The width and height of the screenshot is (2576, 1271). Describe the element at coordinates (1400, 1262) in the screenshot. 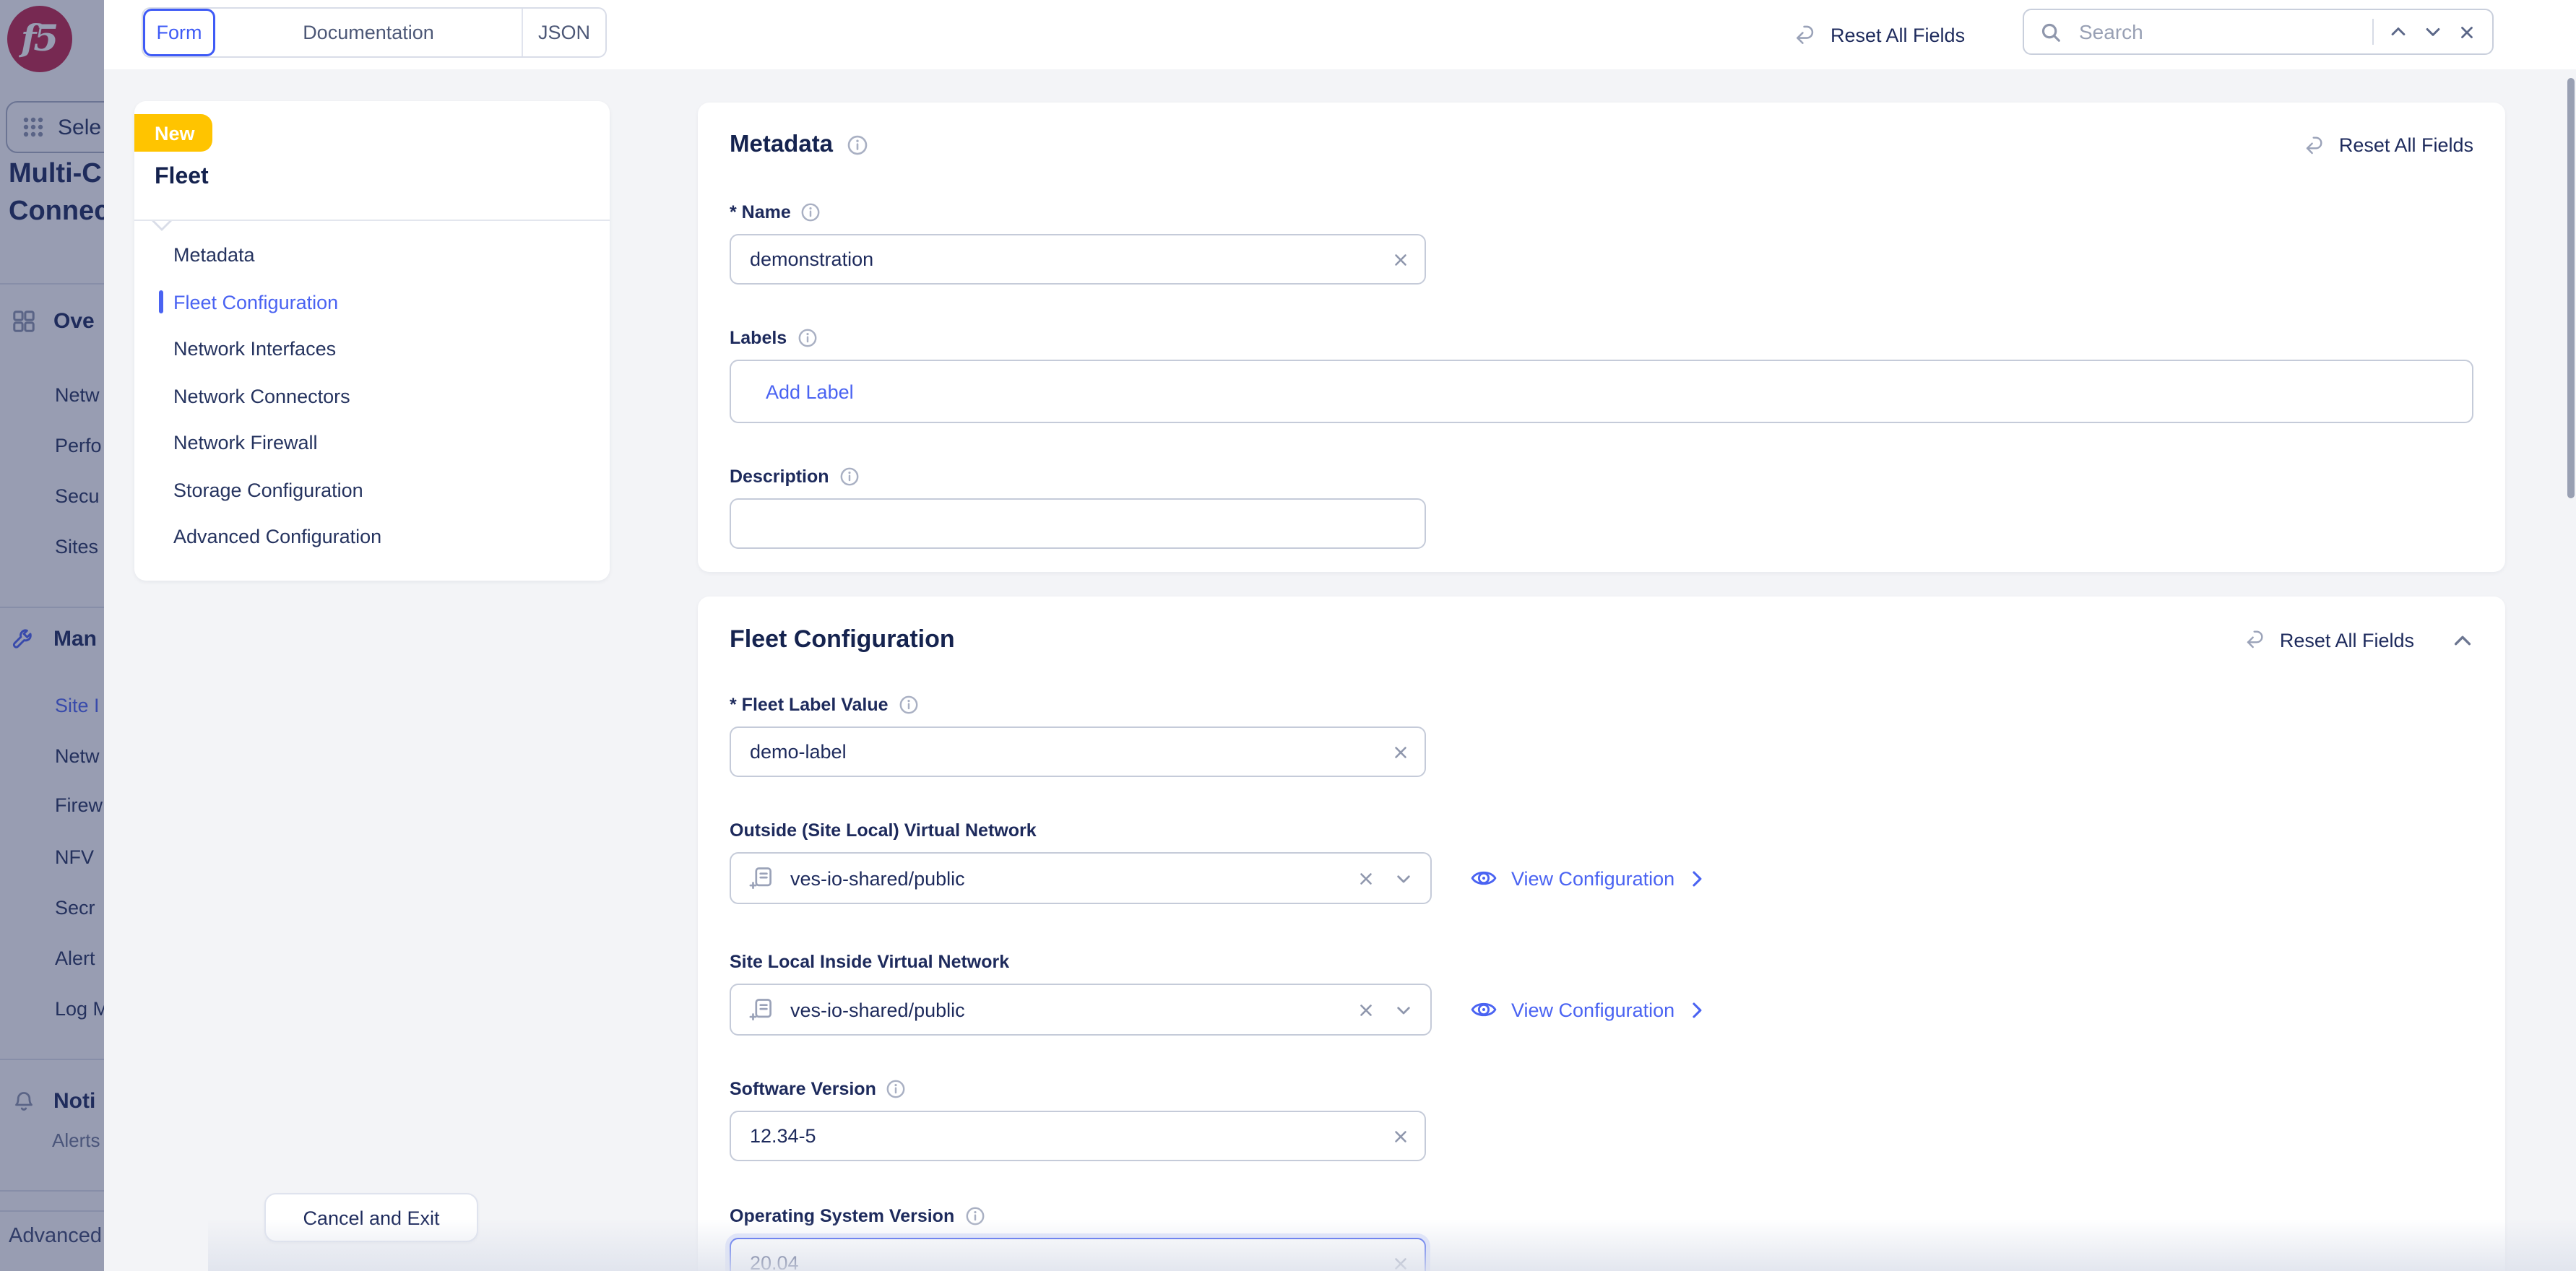

I see `clear-os-version-icon` at that location.